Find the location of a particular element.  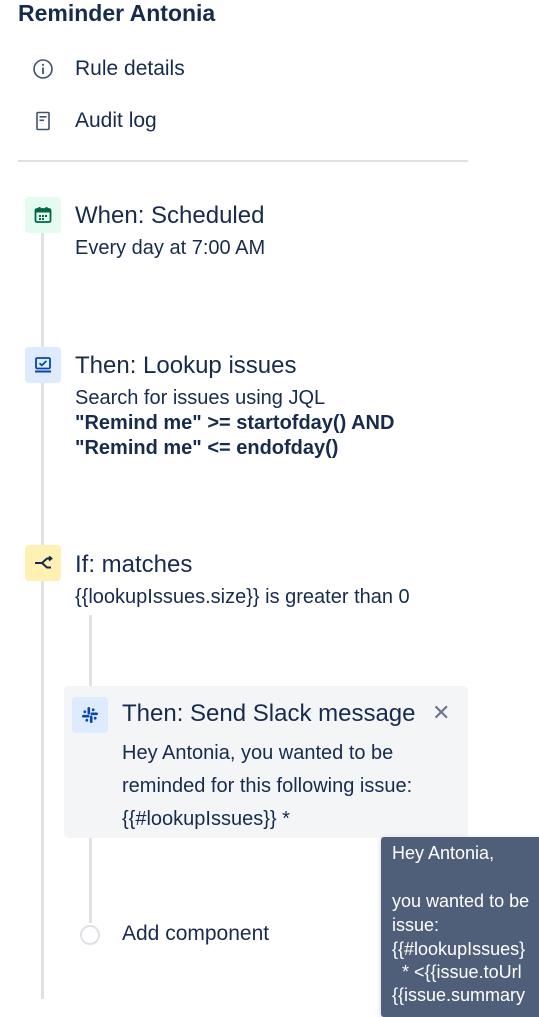

nav-rule-details: Rule details is located at coordinates (108, 68).